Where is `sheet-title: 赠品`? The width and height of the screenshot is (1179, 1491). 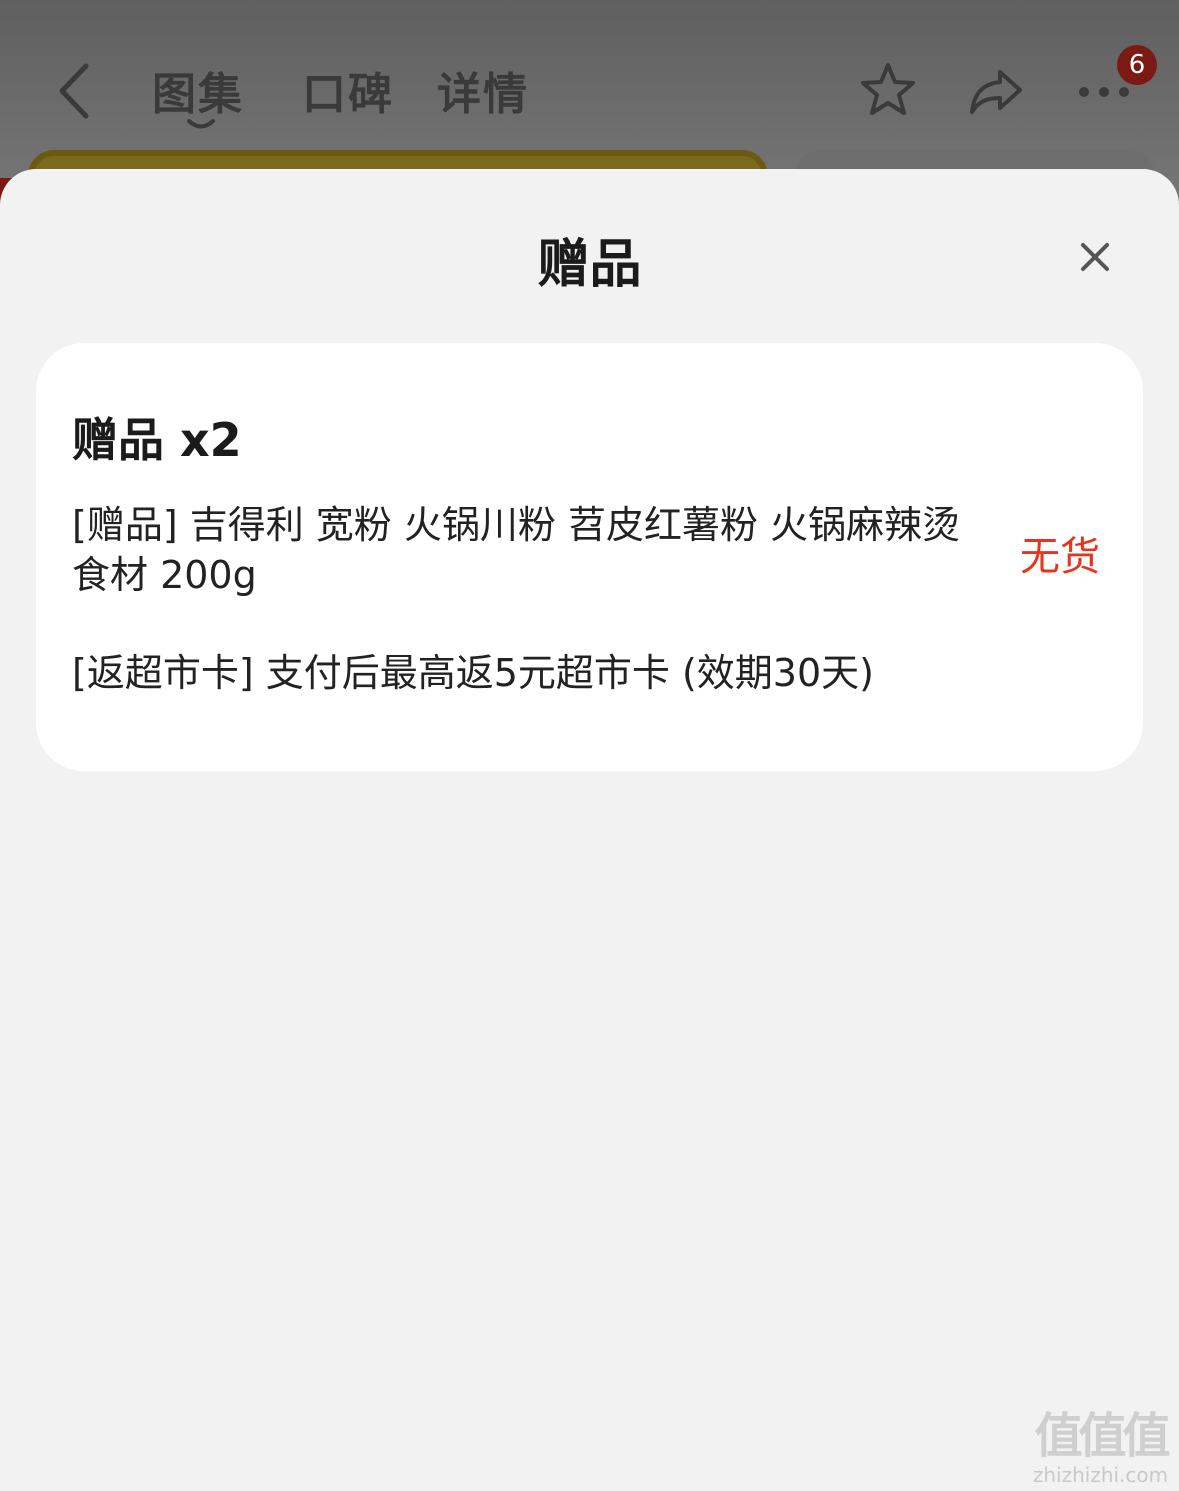 sheet-title: 赠品 is located at coordinates (589, 265).